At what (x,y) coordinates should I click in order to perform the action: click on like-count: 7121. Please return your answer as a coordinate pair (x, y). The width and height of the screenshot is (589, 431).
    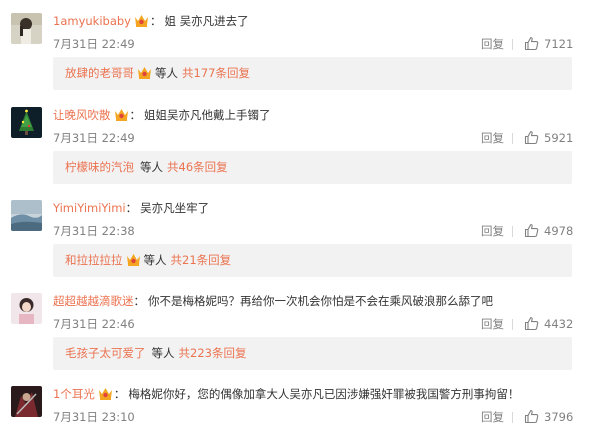
    Looking at the image, I should click on (559, 43).